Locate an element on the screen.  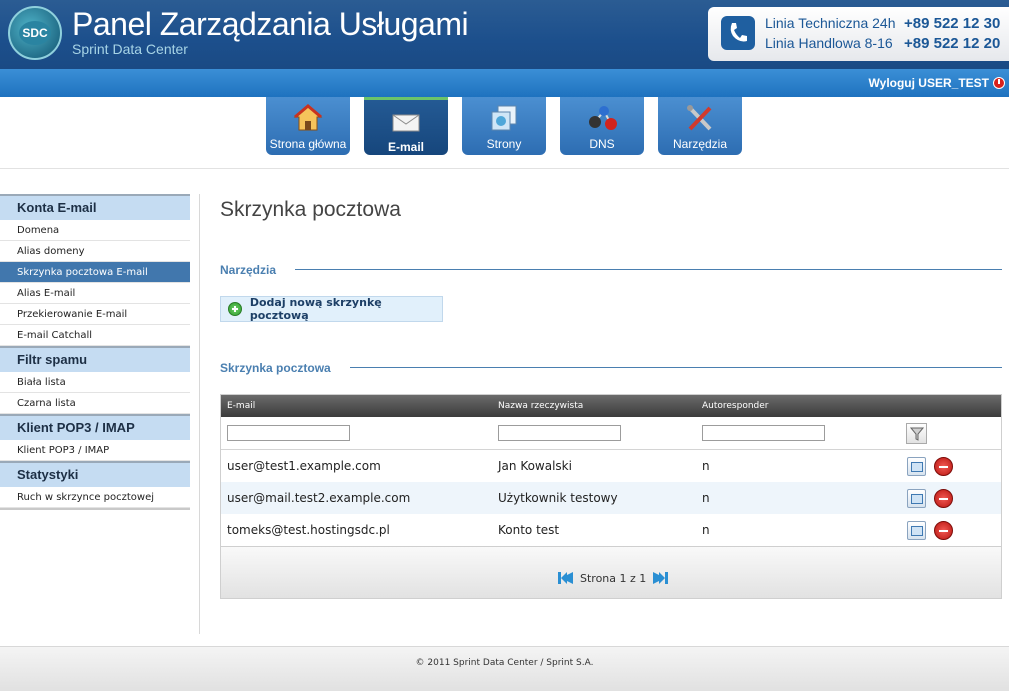
table-row: tomeks@test.hostingsdc.pl Konto test n is located at coordinates (611, 530).